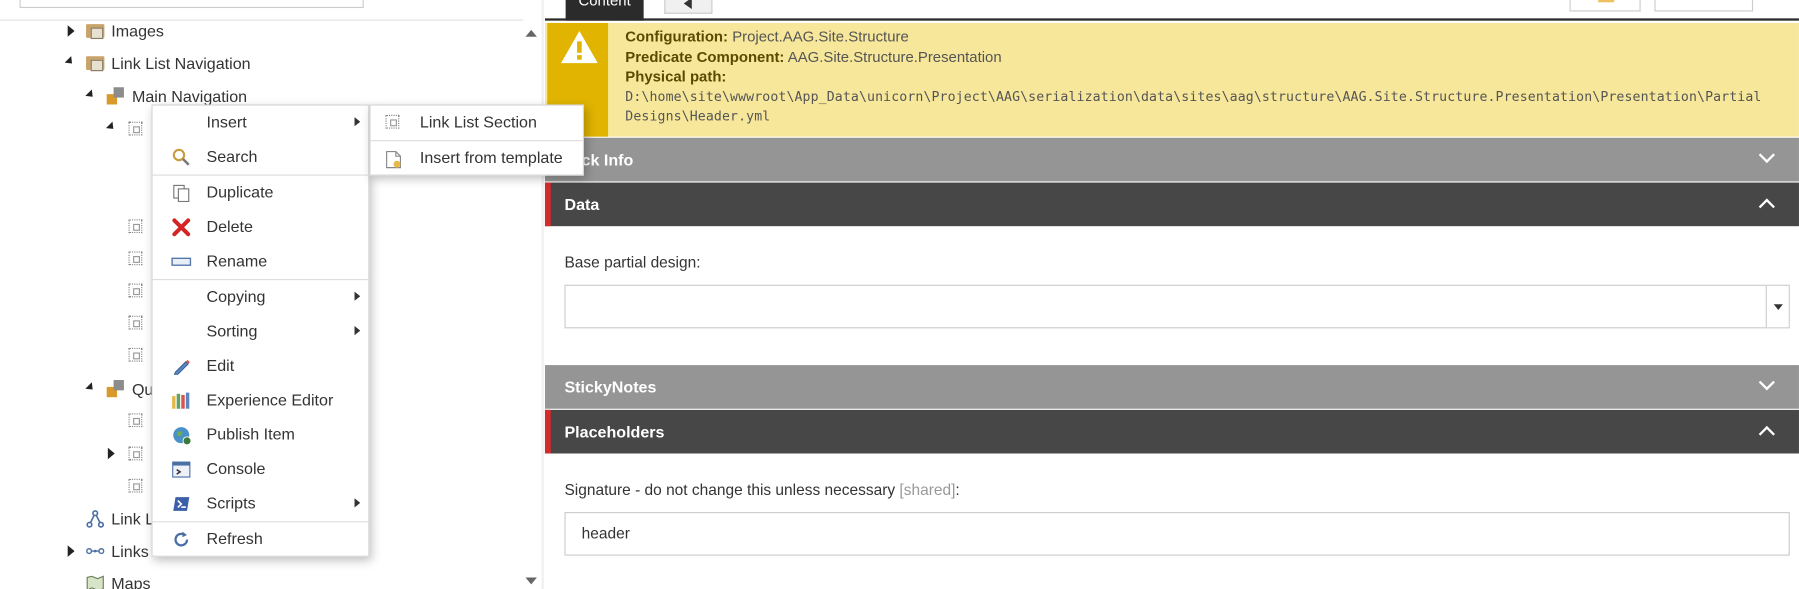 Image resolution: width=1799 pixels, height=589 pixels. I want to click on refresh-icon, so click(181, 539).